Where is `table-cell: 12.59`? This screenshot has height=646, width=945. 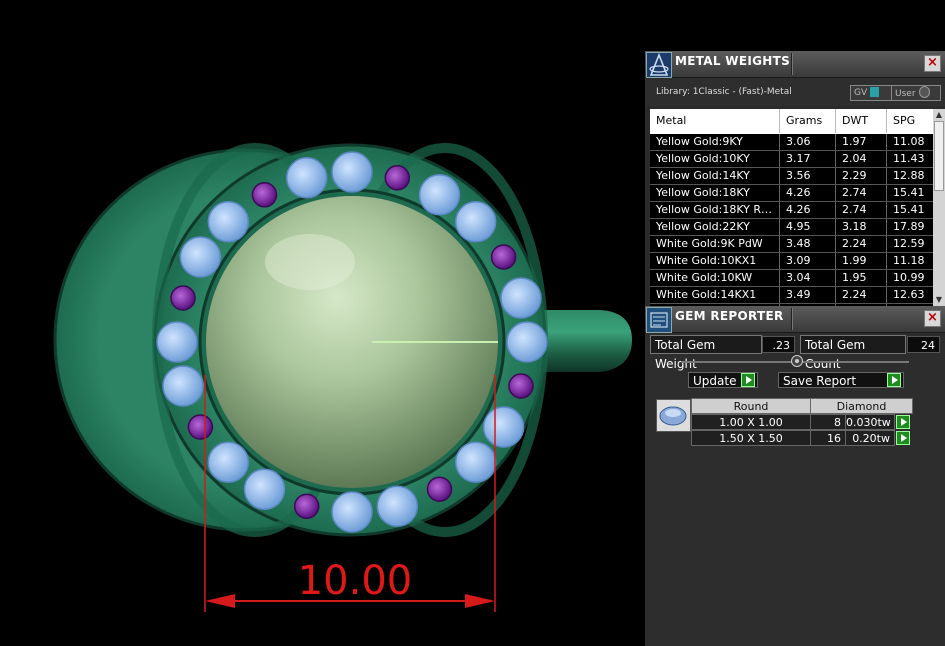
table-cell: 12.59 is located at coordinates (910, 244).